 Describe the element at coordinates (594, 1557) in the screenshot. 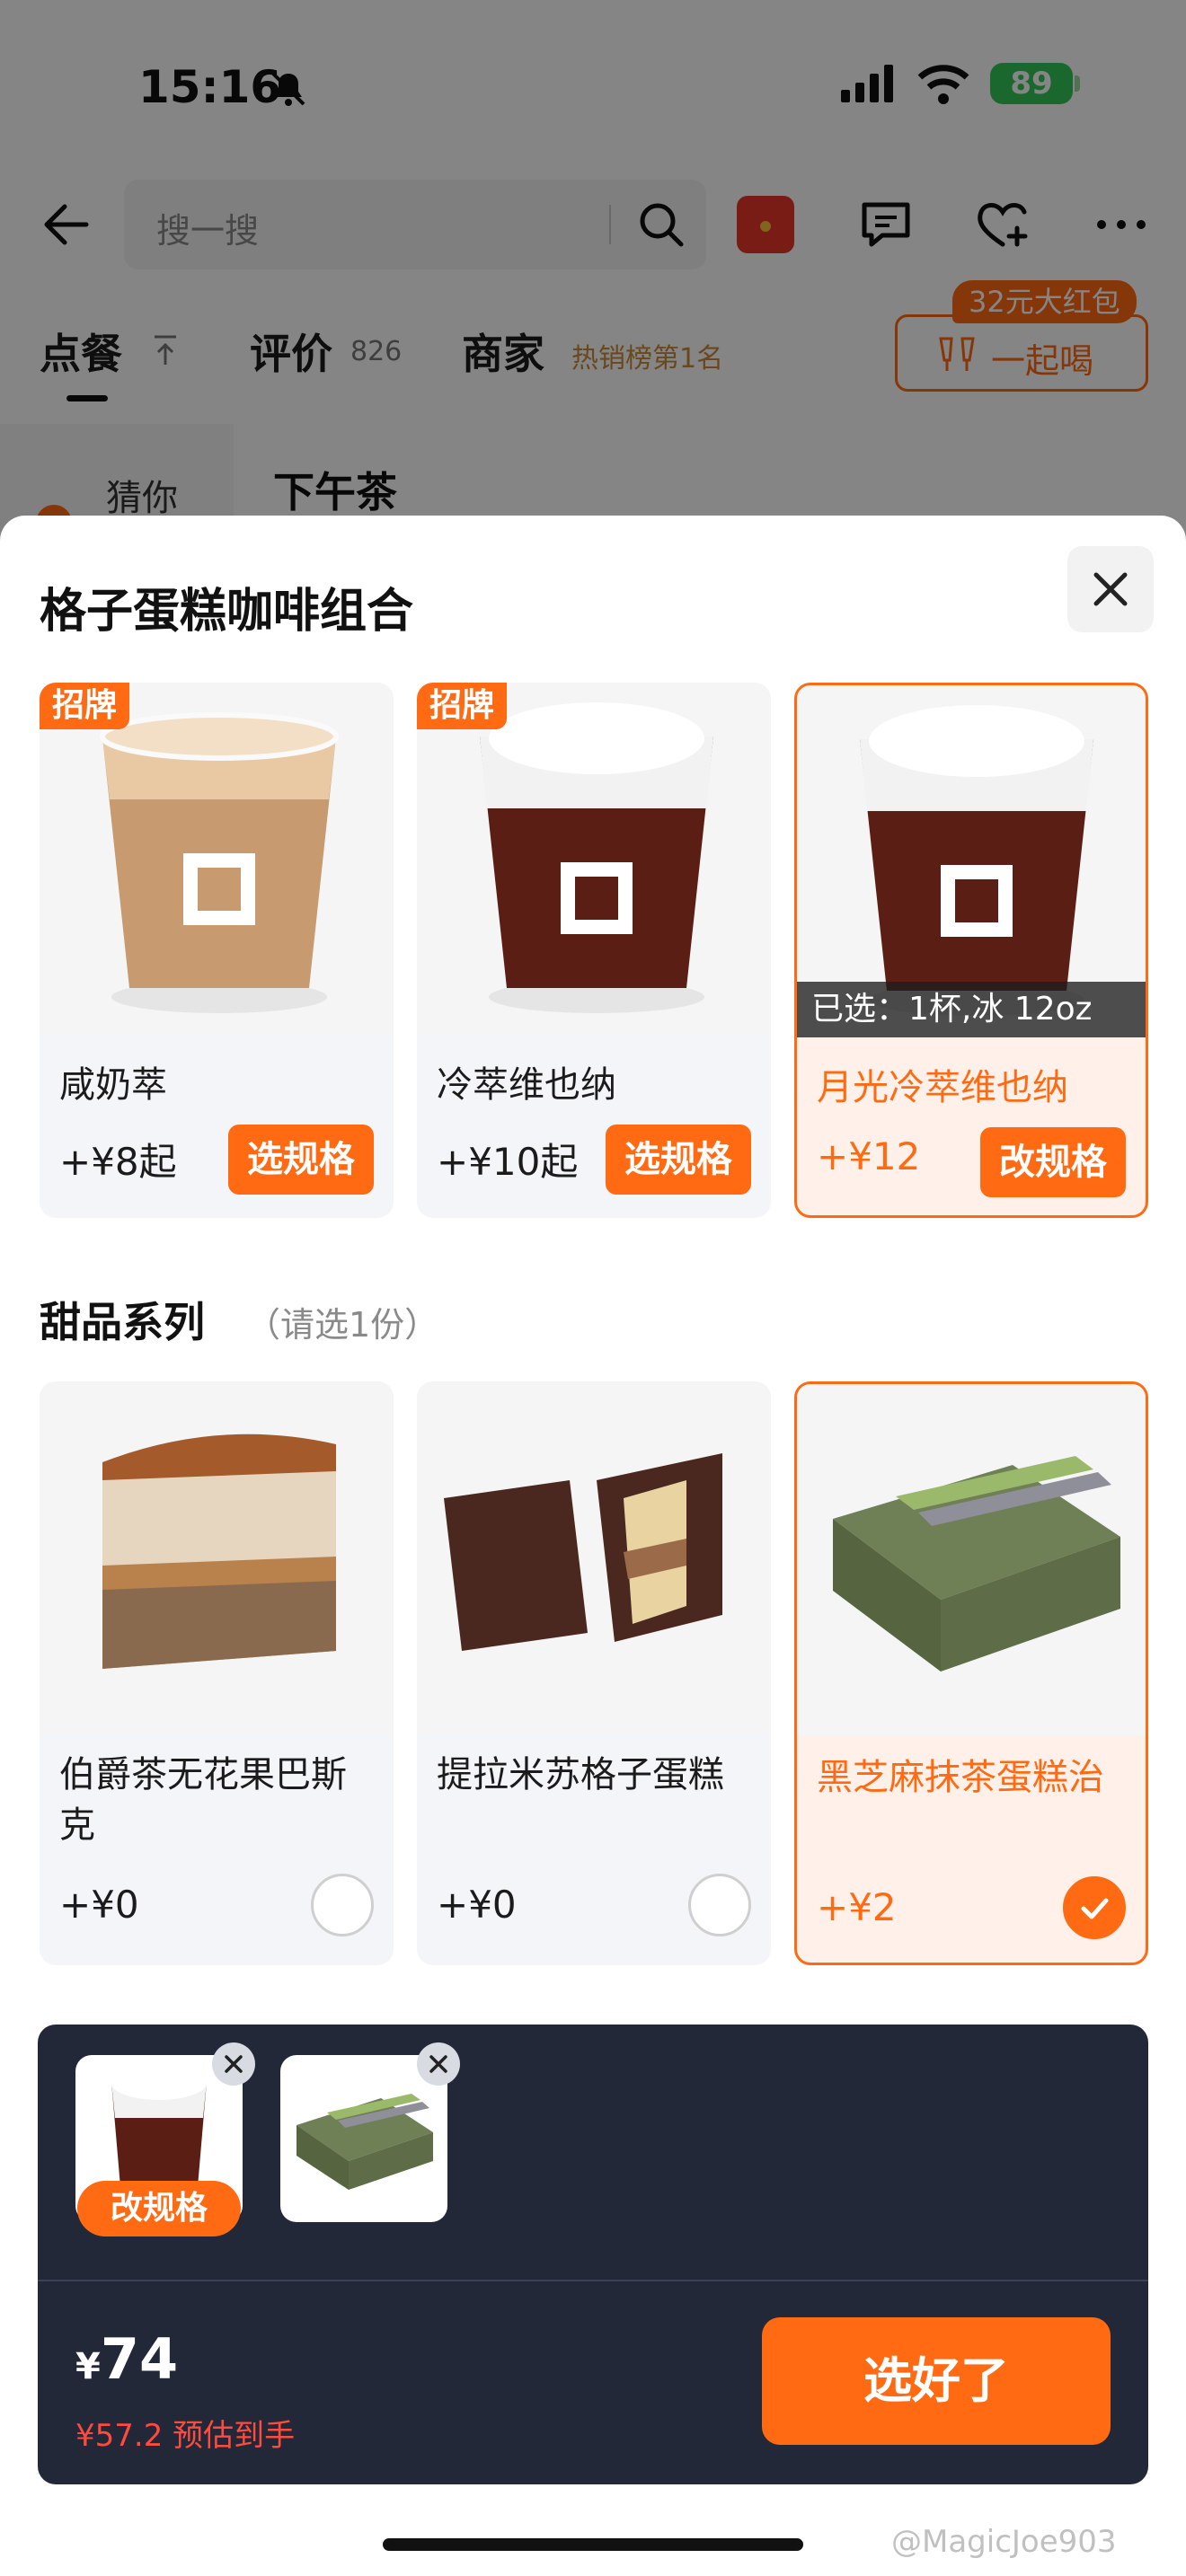

I see `dessert-image-tiramisu` at that location.